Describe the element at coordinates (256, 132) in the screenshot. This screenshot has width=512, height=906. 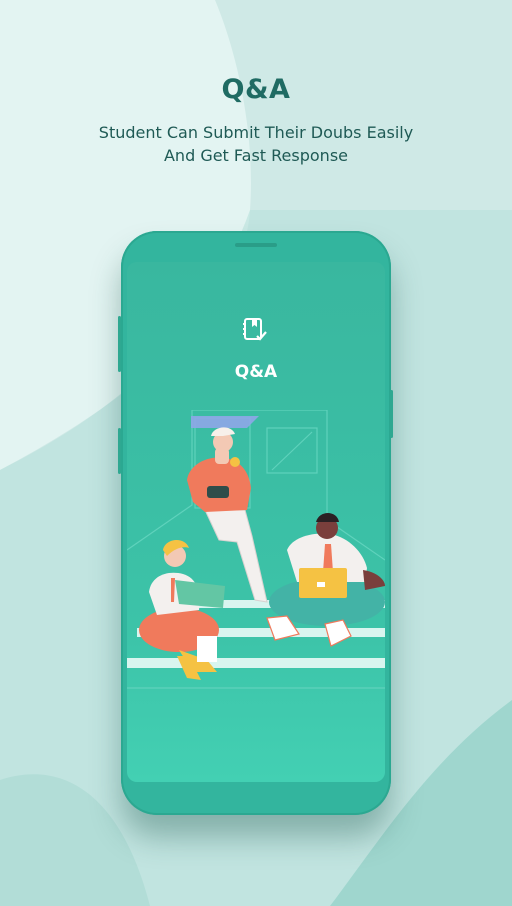
I see `subtitle-line-1: Student Can Submit Their Doubs Easily` at that location.